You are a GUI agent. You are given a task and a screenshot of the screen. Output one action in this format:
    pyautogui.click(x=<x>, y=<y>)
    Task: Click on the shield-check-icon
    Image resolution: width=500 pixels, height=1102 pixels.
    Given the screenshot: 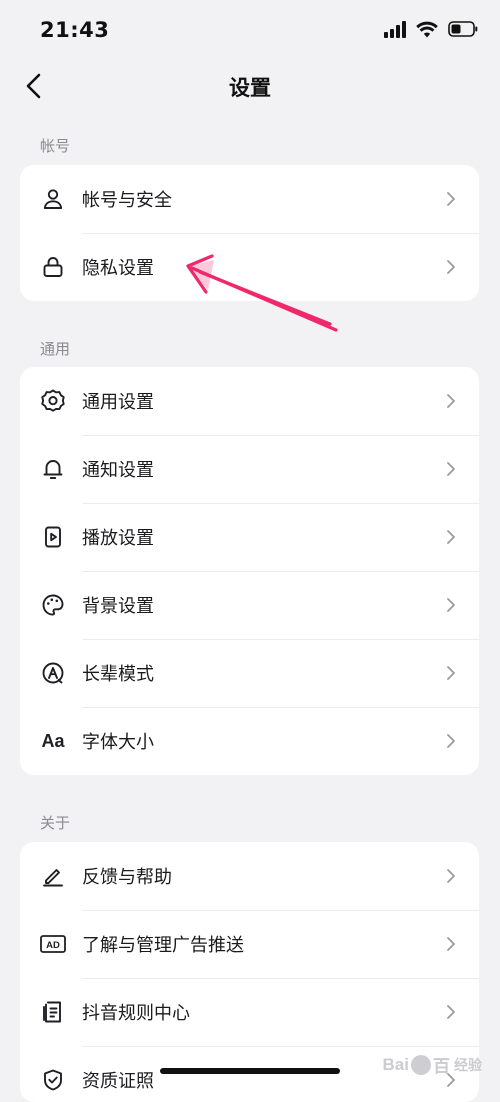 What is the action you would take?
    pyautogui.click(x=53, y=1080)
    